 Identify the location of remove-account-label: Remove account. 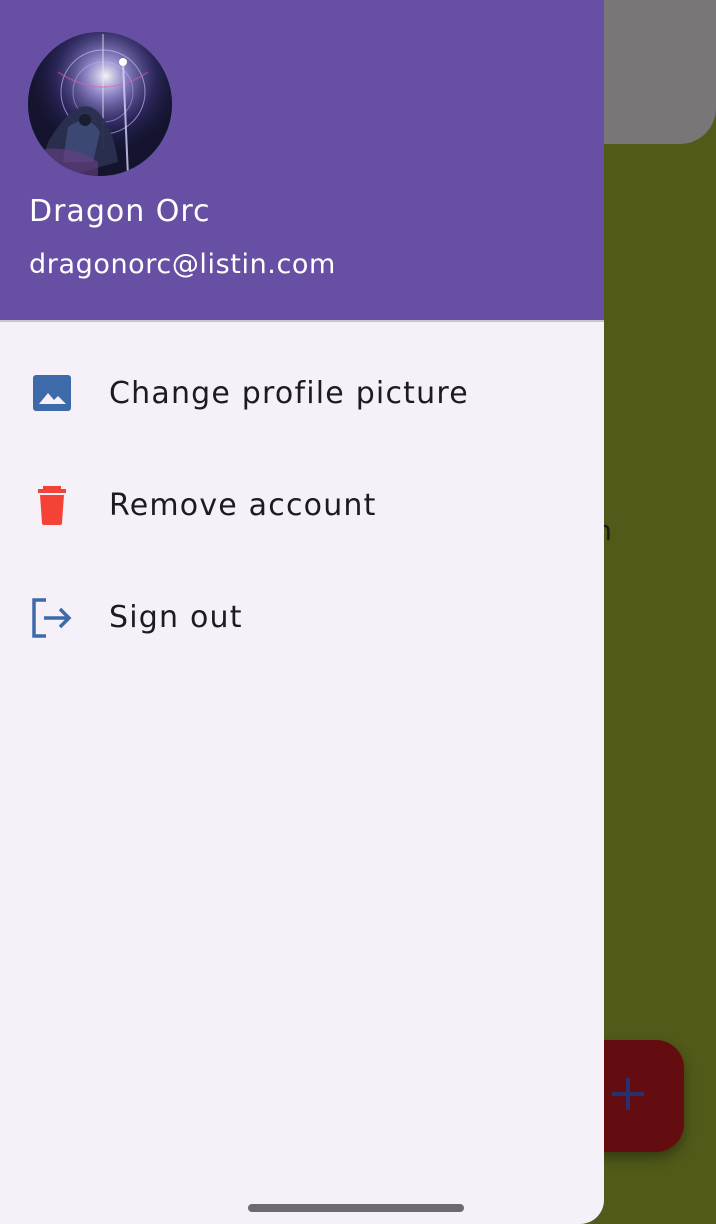
(243, 505).